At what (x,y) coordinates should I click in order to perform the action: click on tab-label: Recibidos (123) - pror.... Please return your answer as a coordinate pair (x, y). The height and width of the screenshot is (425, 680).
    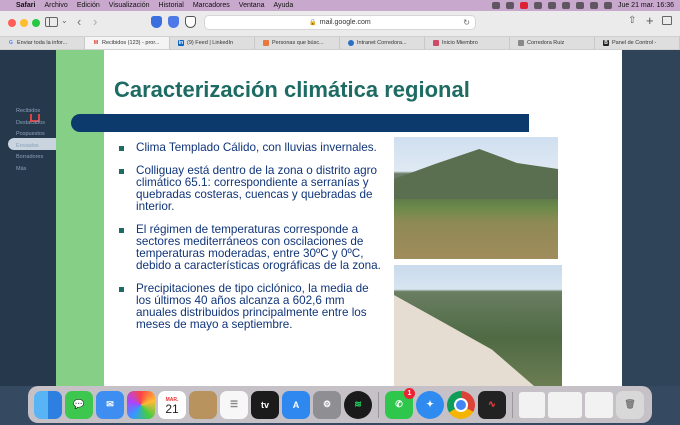
    Looking at the image, I should click on (131, 43).